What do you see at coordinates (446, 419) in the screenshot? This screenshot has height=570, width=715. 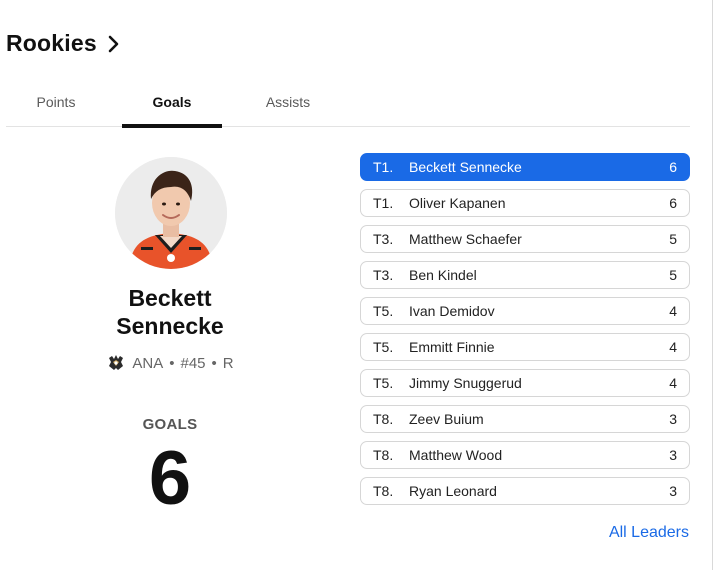 I see `leader-name: Zeev Buium` at bounding box center [446, 419].